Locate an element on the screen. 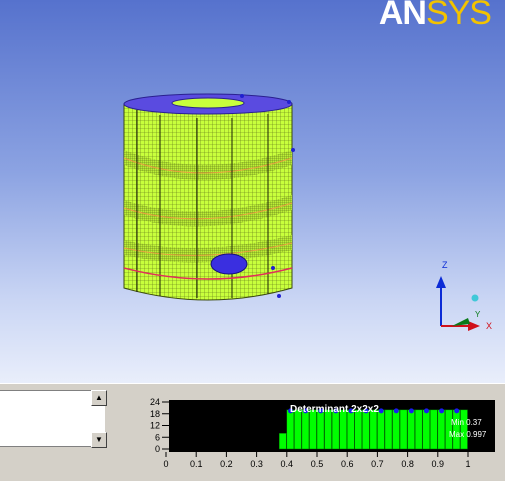 The width and height of the screenshot is (505, 481). x-tick-label: 0.9 is located at coordinates (438, 464).